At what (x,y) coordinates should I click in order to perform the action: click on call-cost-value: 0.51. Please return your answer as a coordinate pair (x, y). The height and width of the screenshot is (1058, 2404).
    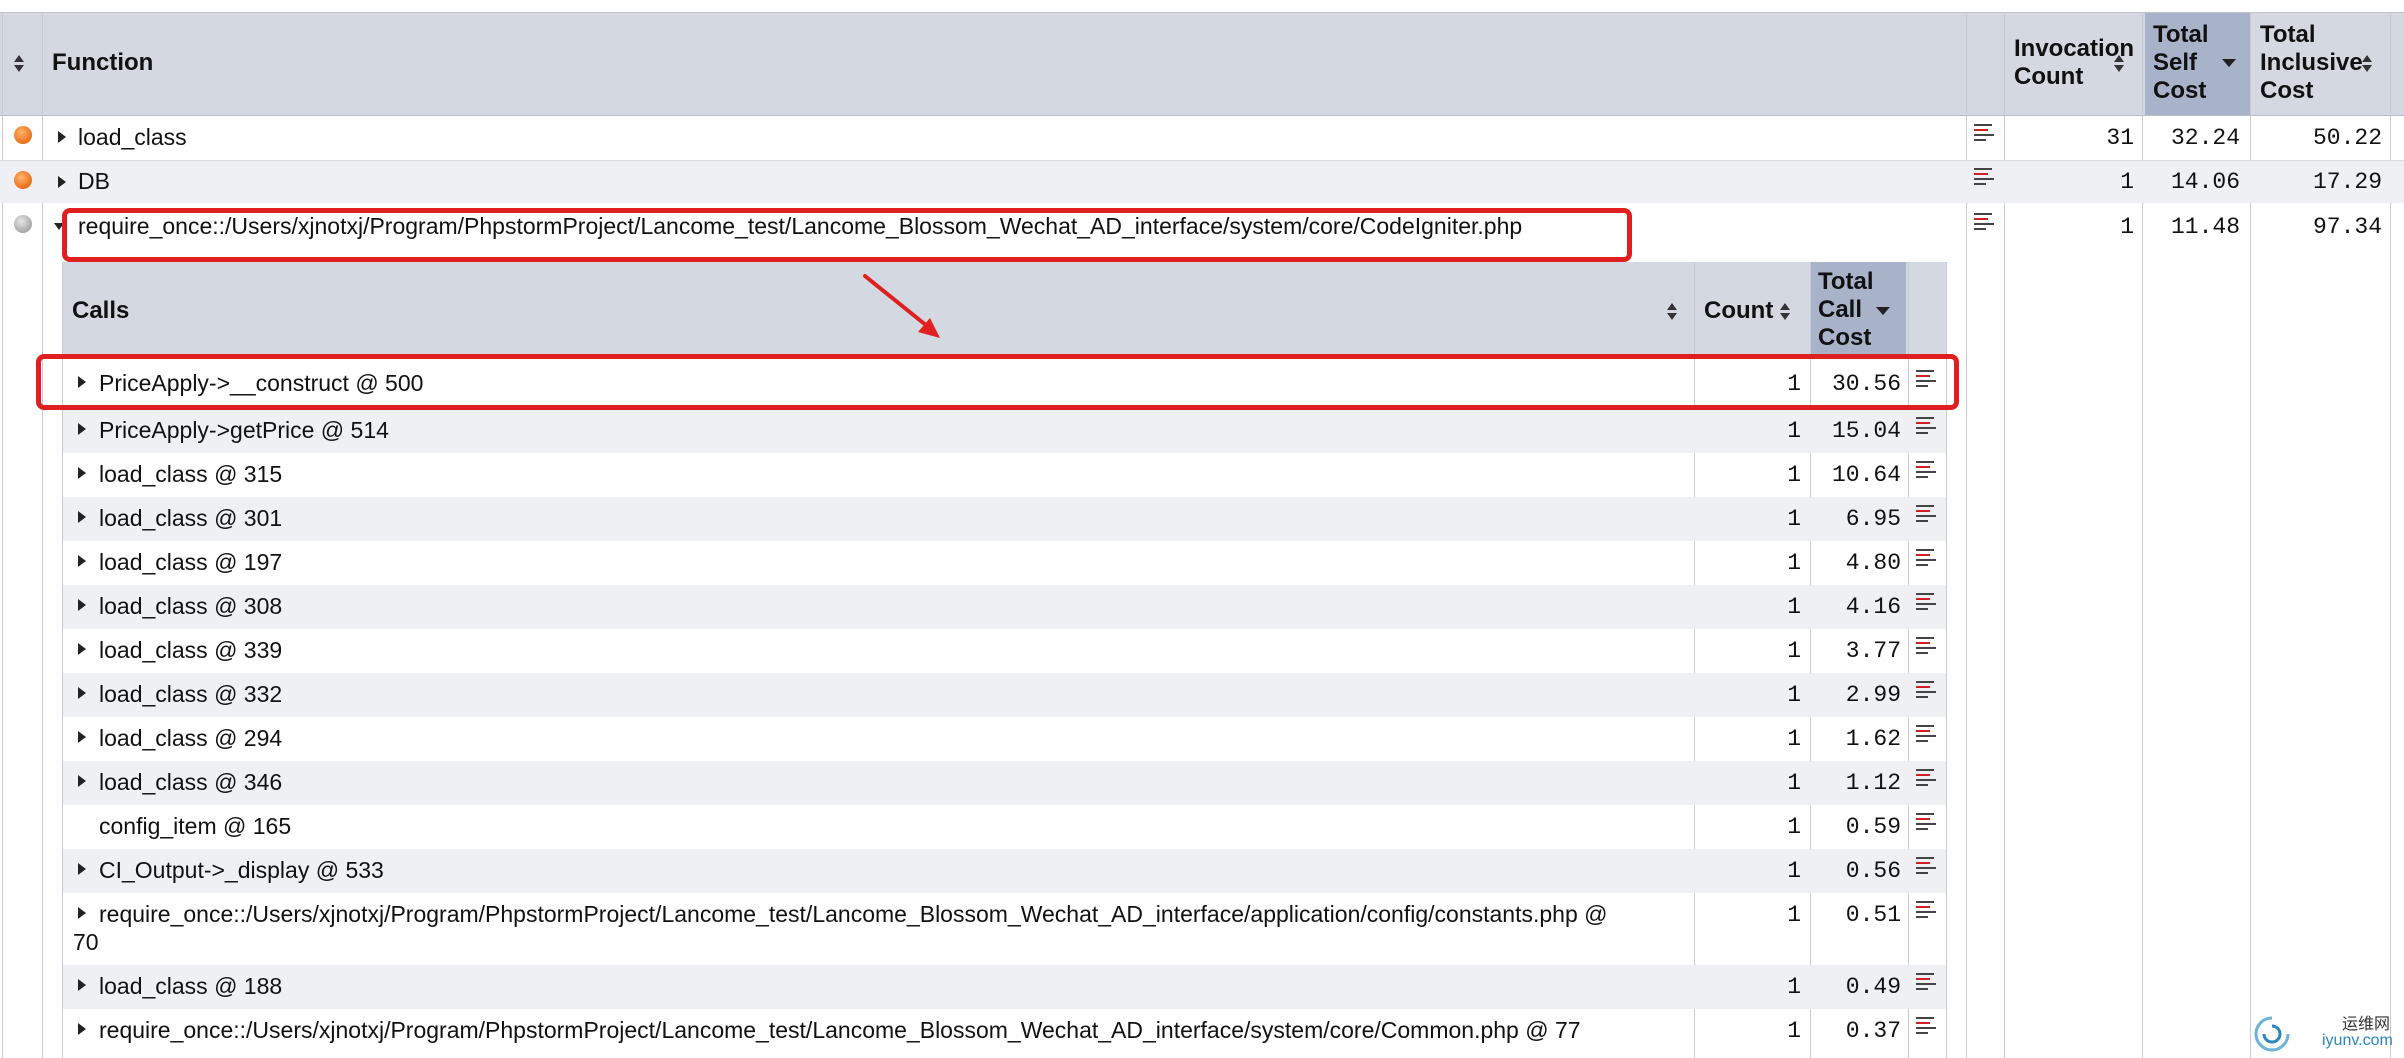
    Looking at the image, I should click on (1873, 915).